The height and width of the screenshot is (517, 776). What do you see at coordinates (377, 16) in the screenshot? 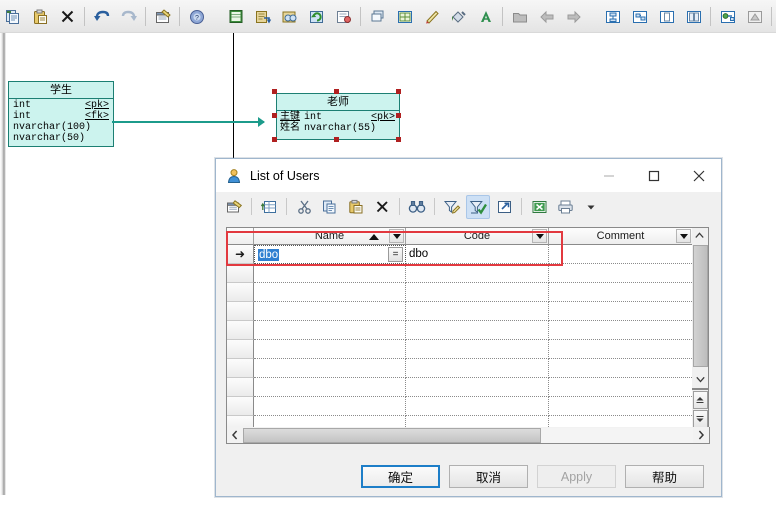
I see `shape-rect-icon` at bounding box center [377, 16].